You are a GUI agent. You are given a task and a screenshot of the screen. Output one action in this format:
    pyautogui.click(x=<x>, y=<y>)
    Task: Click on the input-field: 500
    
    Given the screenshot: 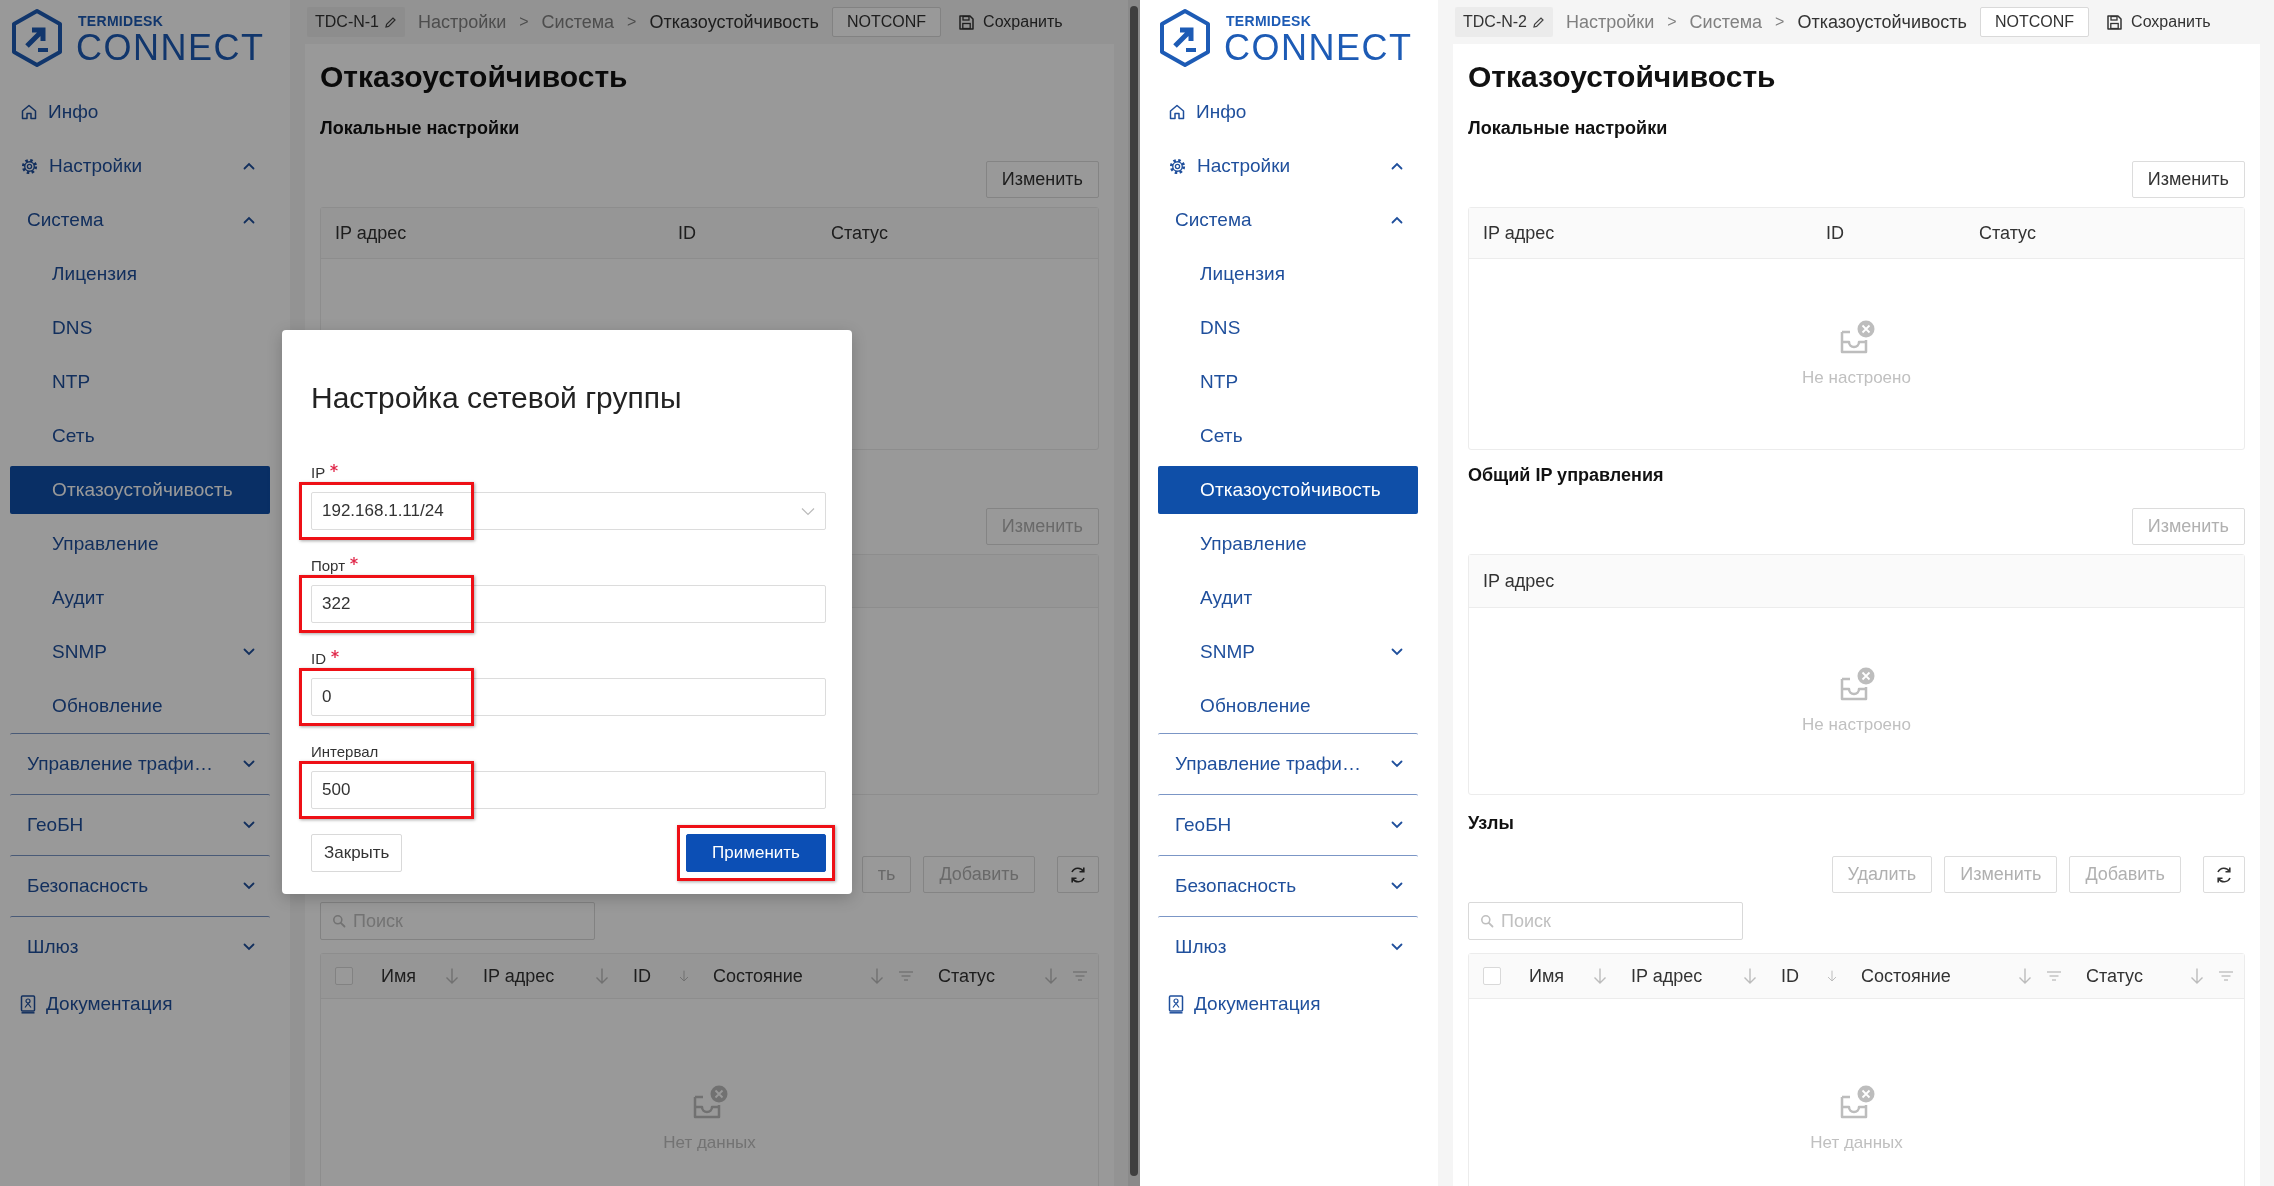 What is the action you would take?
    pyautogui.click(x=568, y=790)
    